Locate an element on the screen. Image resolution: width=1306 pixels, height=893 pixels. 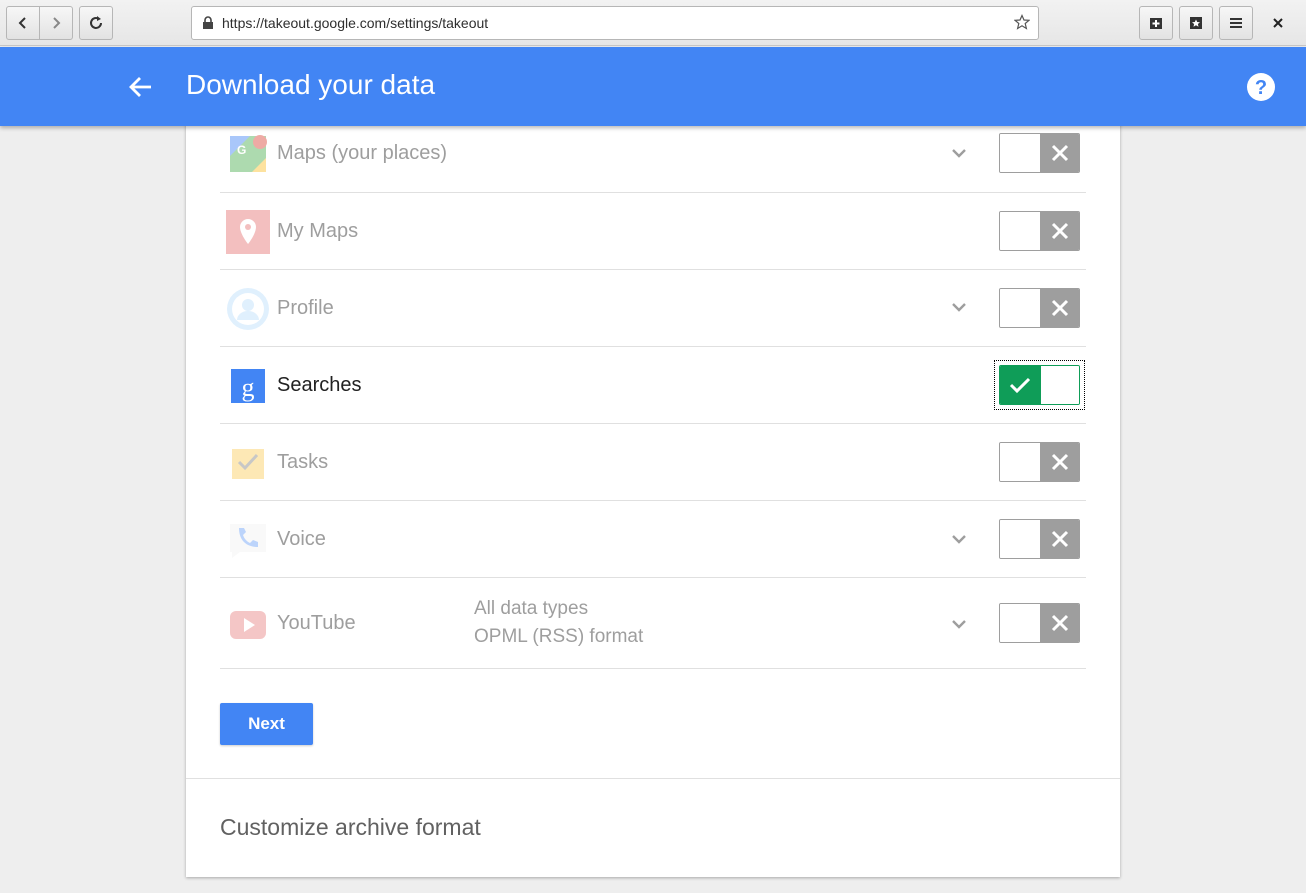
bookmarks-button is located at coordinates (1196, 23).